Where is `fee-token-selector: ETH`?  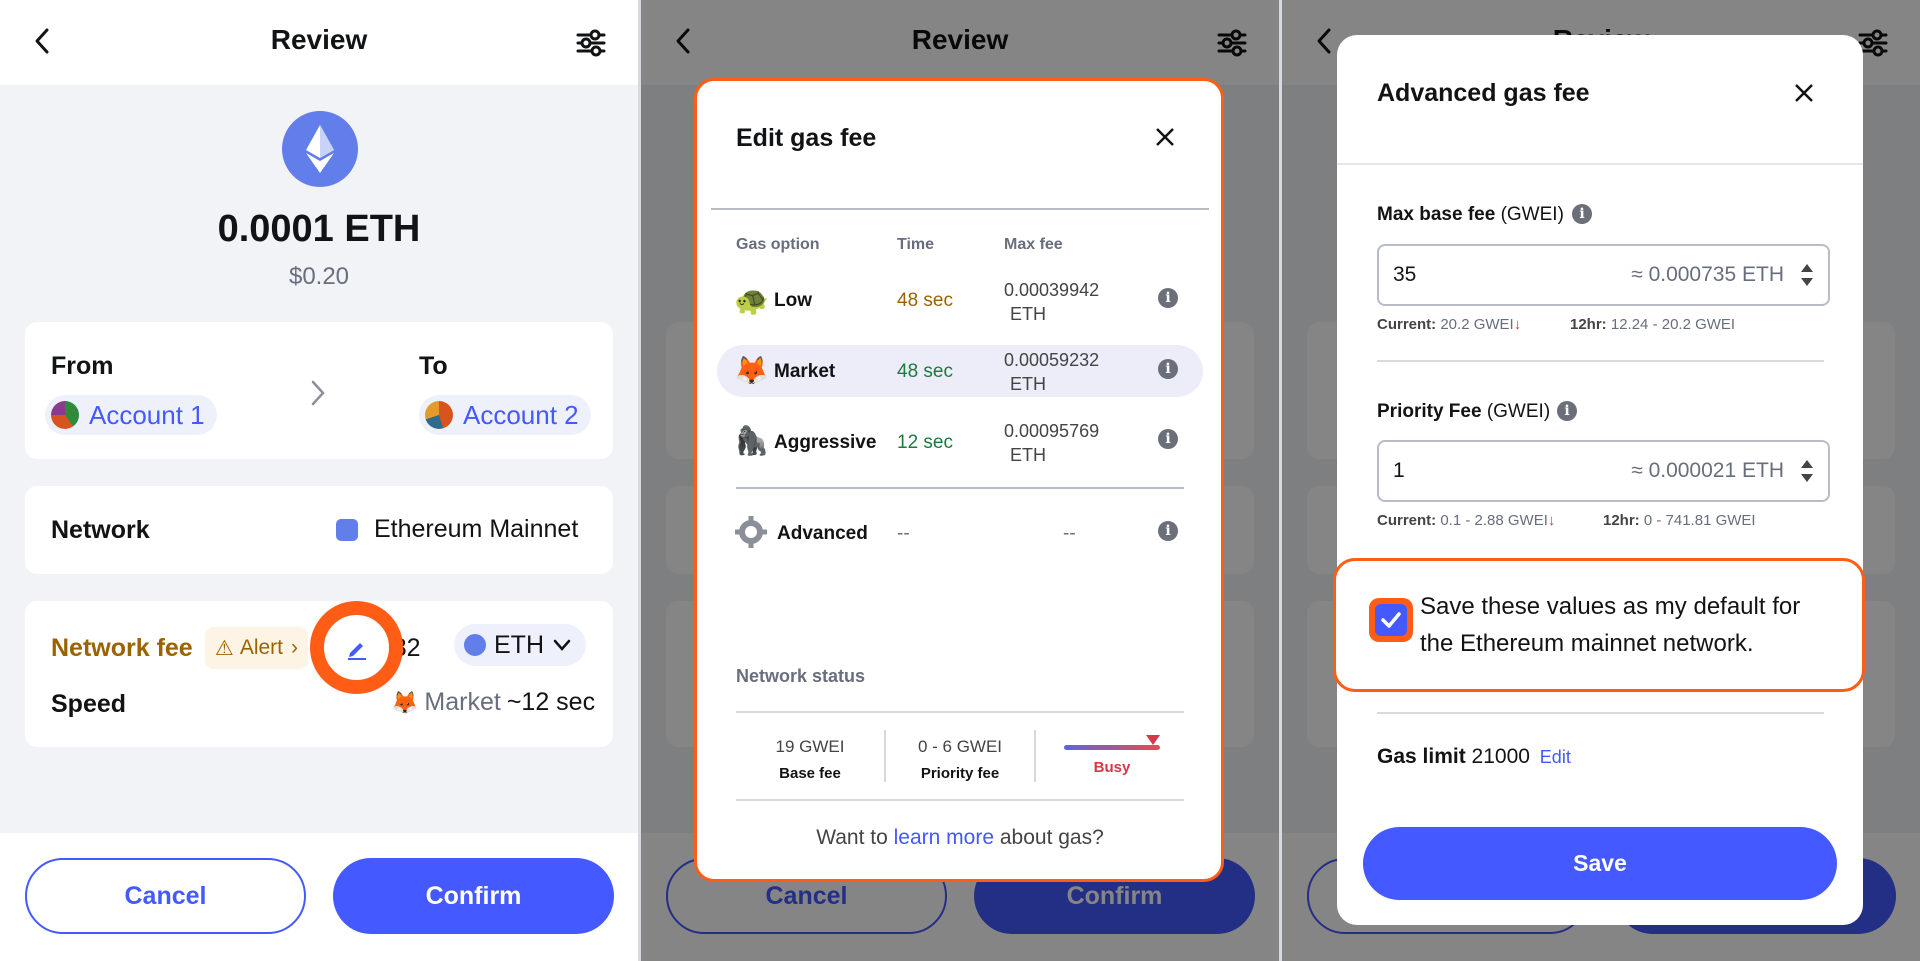
fee-token-selector: ETH is located at coordinates (520, 645).